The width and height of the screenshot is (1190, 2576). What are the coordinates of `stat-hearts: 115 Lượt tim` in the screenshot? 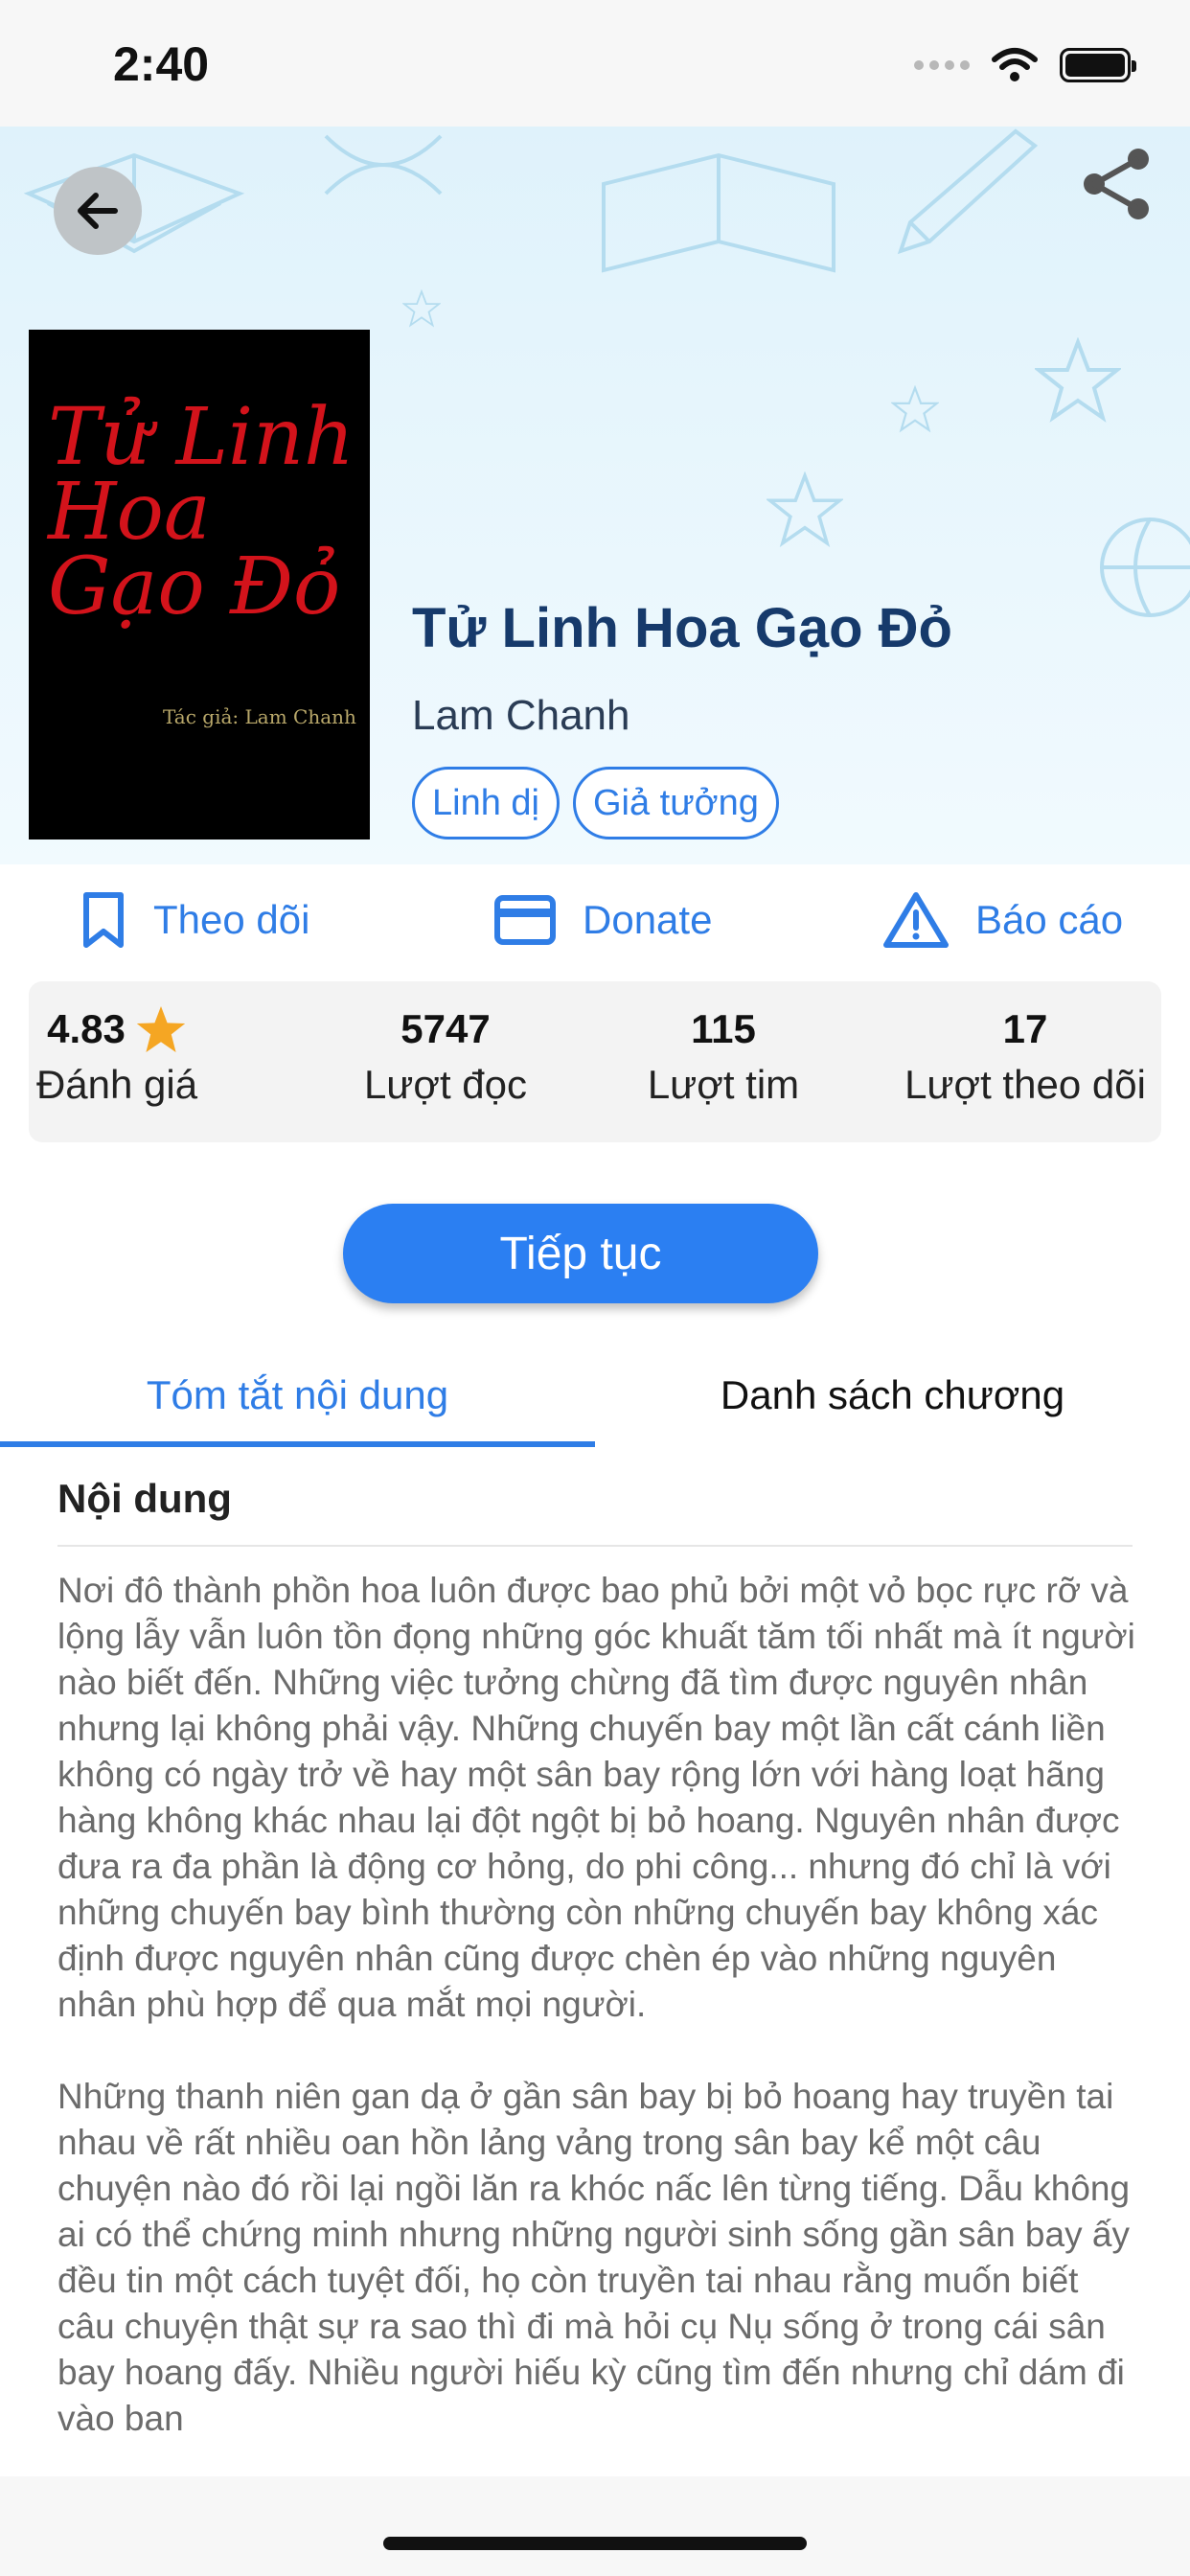 It's located at (724, 1056).